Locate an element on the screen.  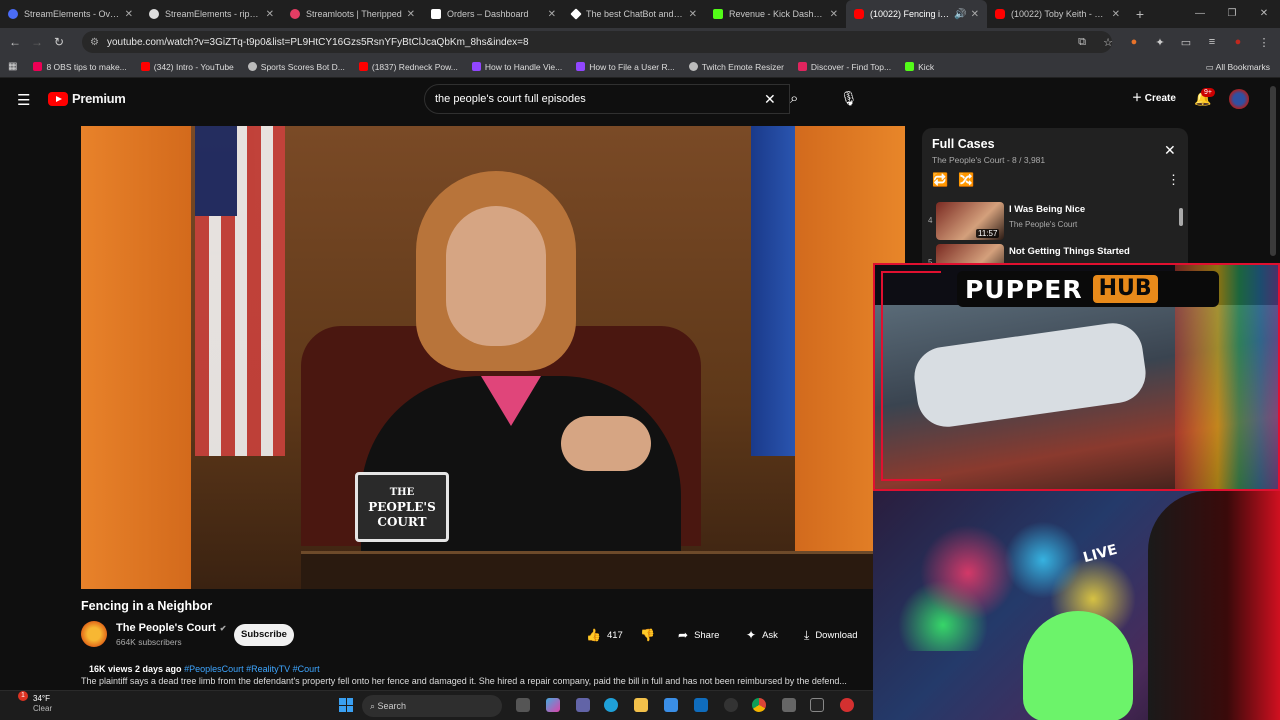
gaming-chair is located at coordinates (1214, 605).